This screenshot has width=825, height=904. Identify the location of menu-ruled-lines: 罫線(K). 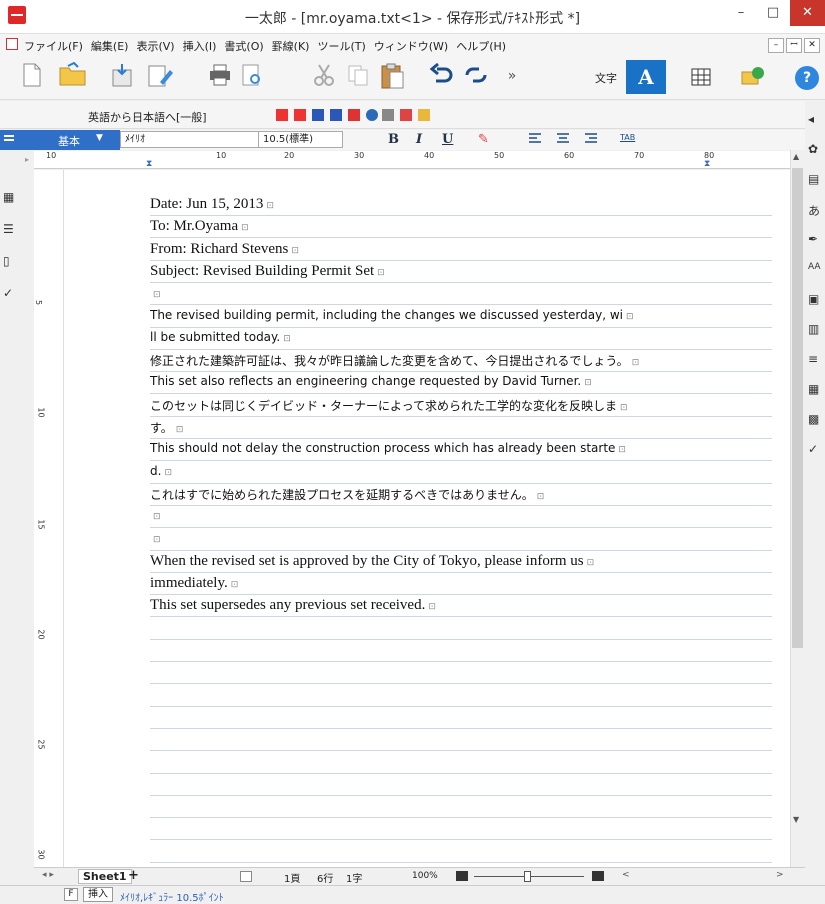
(291, 46).